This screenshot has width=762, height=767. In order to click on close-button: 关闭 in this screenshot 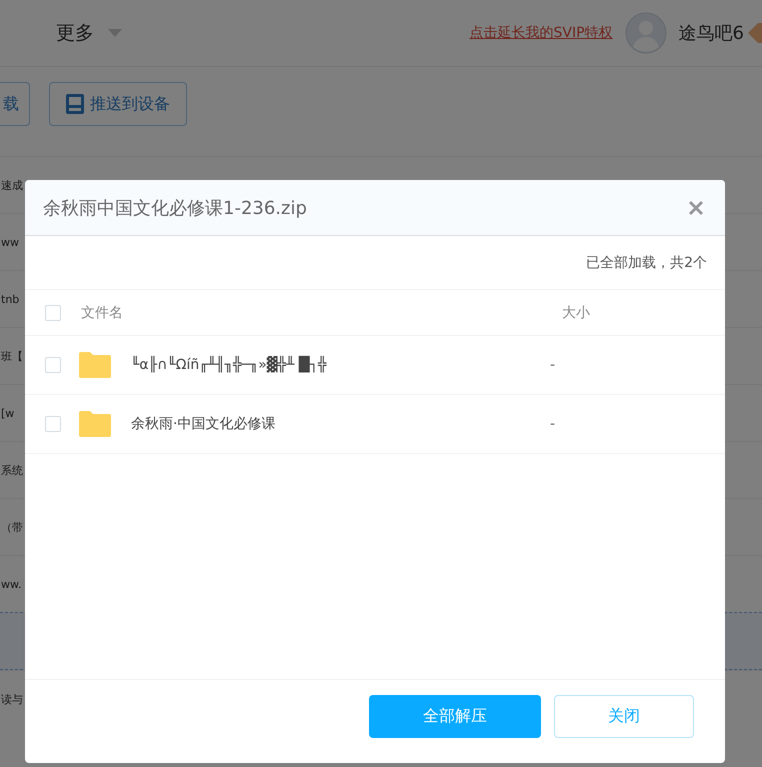, I will do `click(624, 716)`.